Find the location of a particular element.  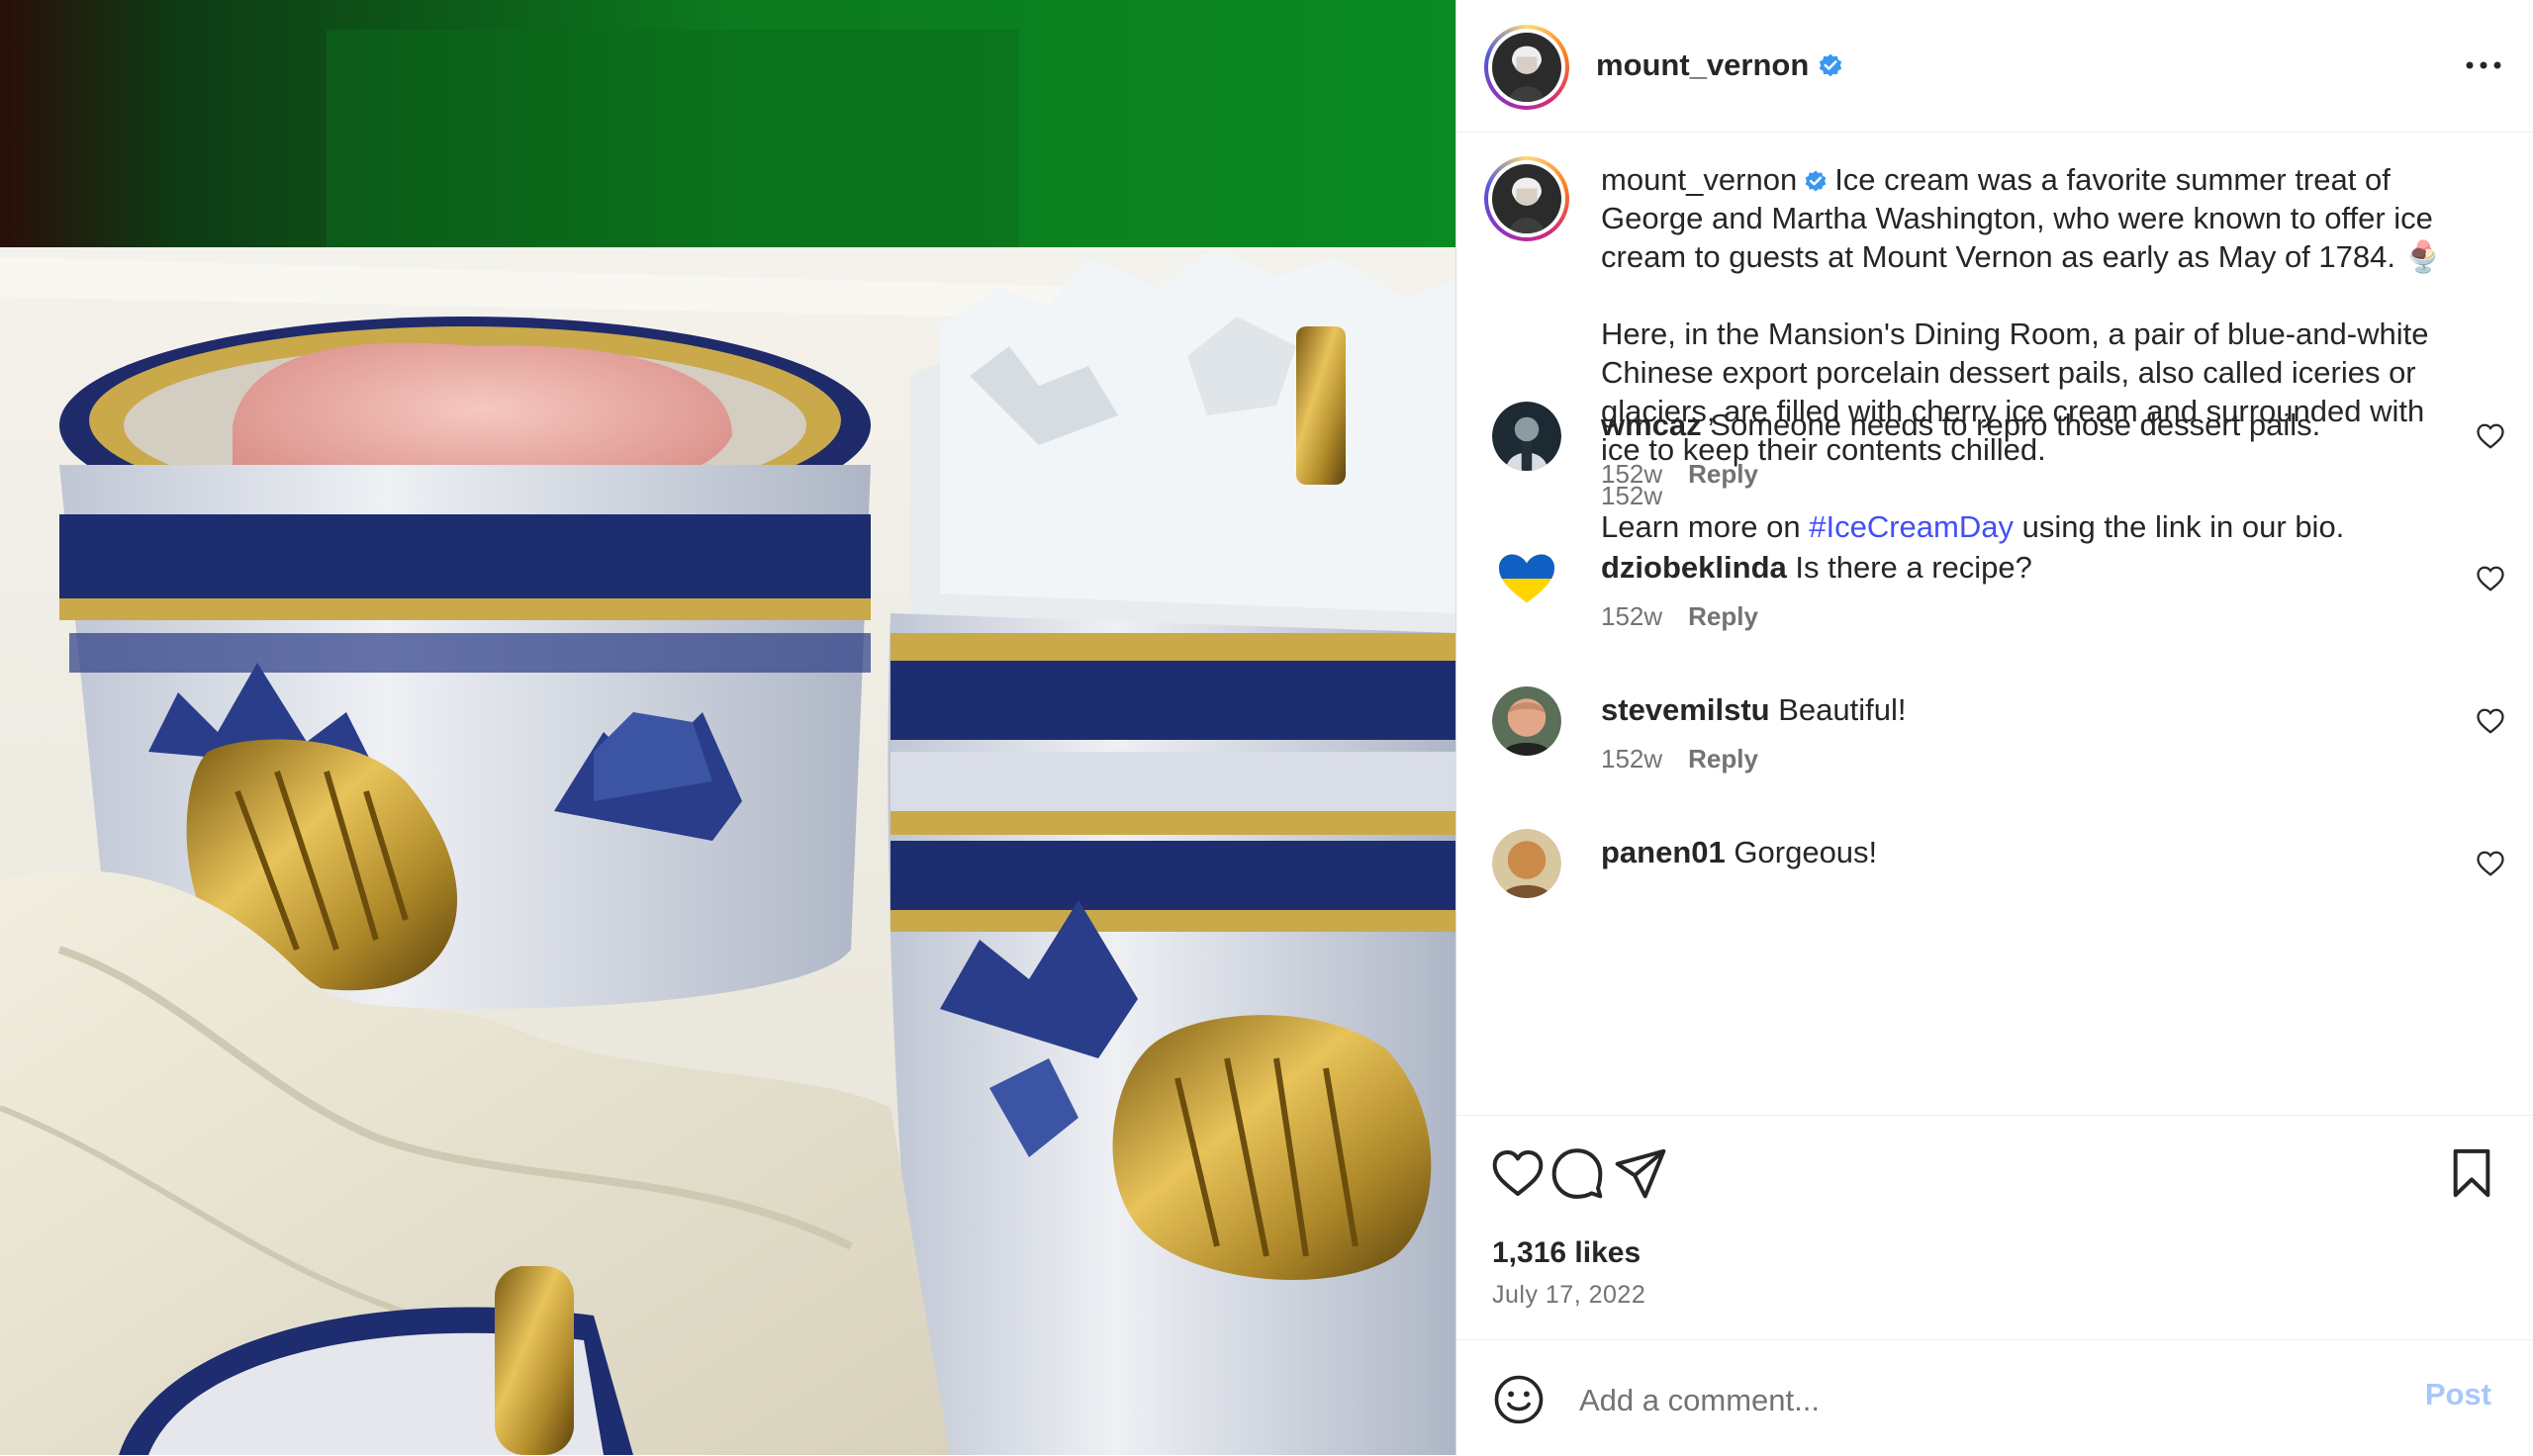

post-date: July 17, 2022 is located at coordinates (1569, 1295).